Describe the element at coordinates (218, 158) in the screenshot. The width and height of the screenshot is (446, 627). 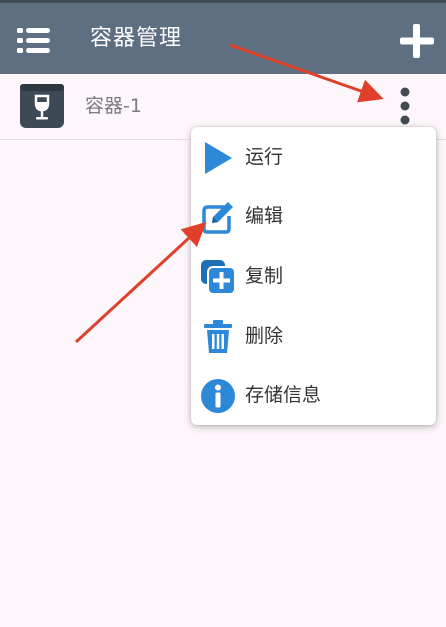
I see `play-icon` at that location.